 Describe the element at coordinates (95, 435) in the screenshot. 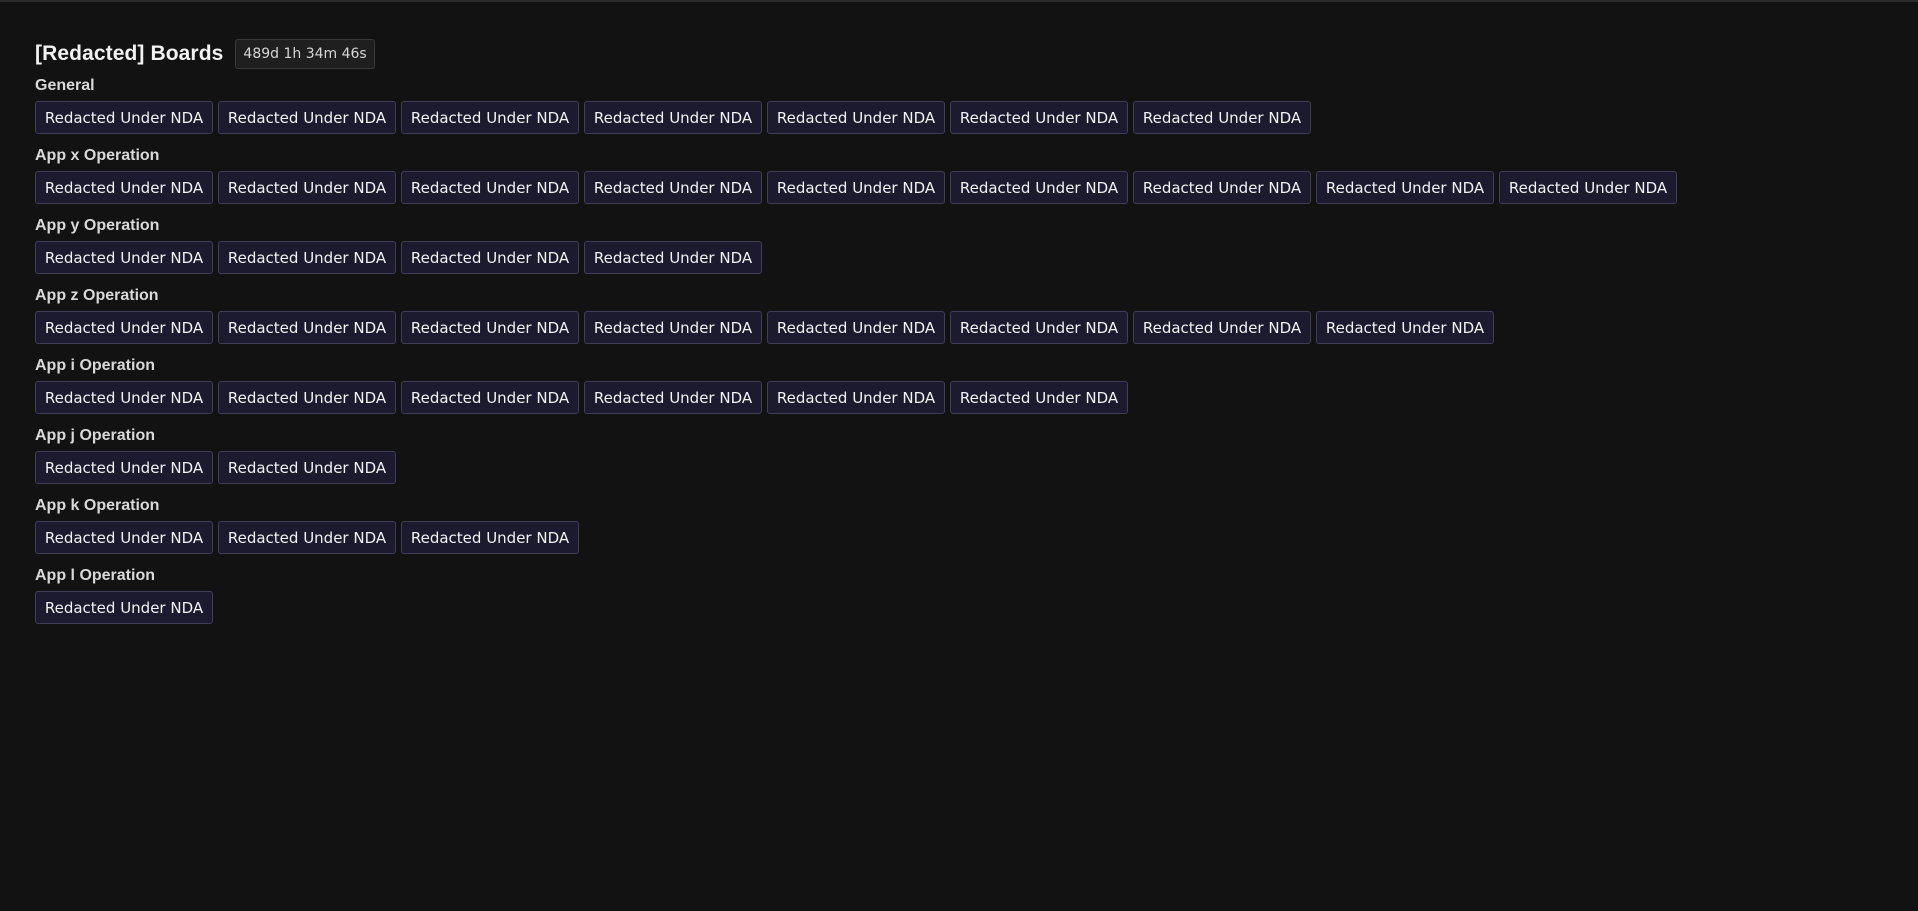

I see `section-title: App j Operation` at that location.